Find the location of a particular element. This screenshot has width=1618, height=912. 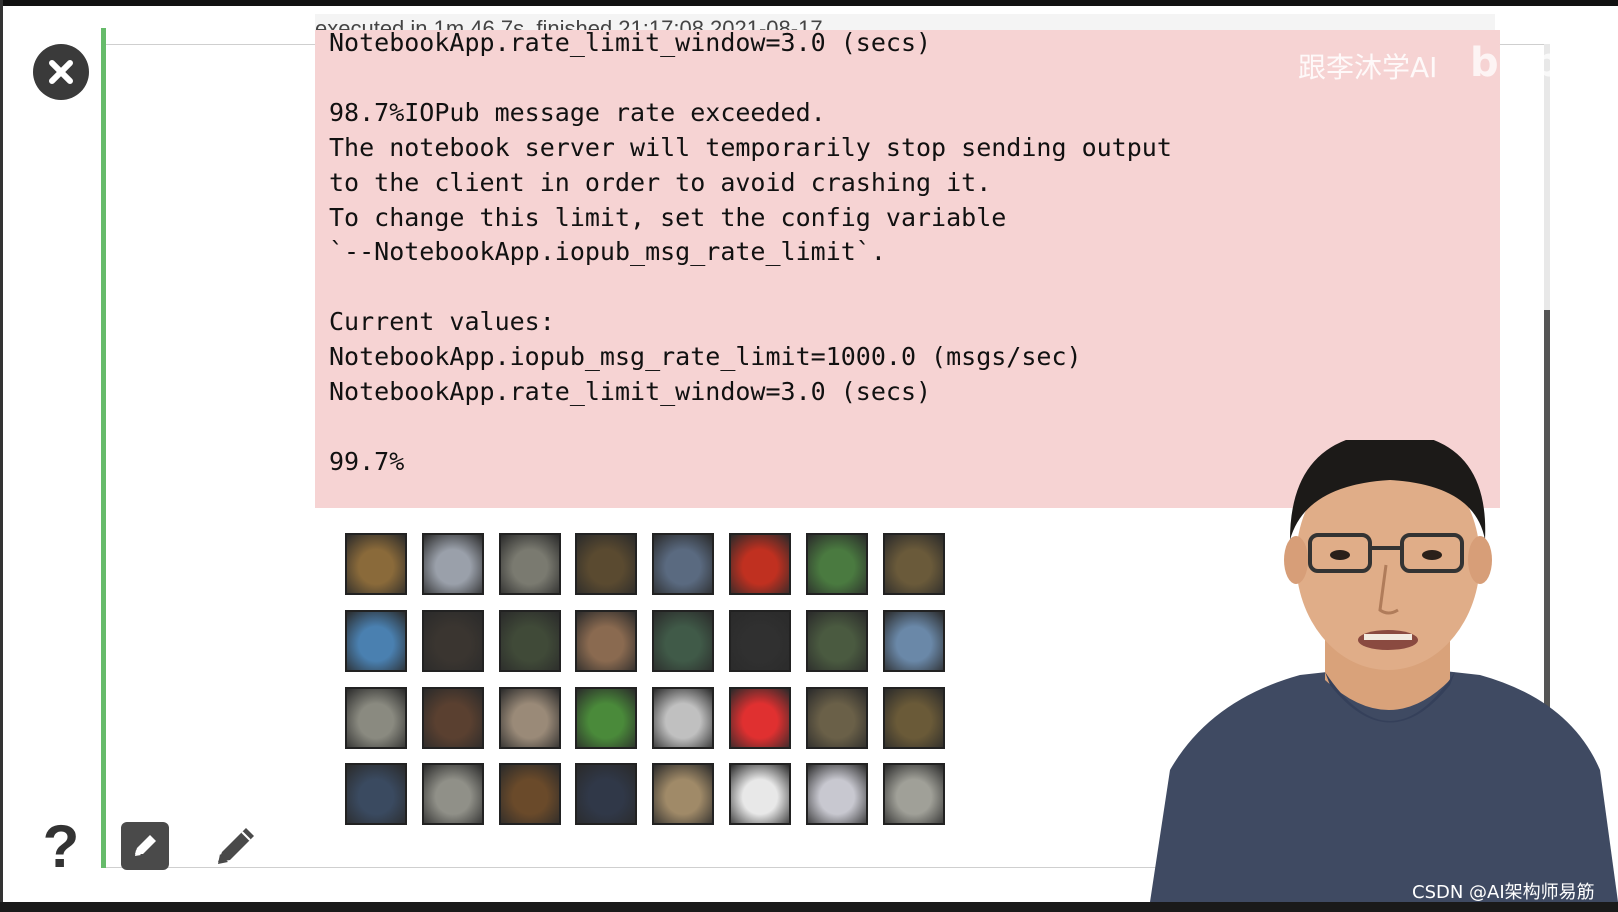

presenter-video is located at coordinates (1384, 671).